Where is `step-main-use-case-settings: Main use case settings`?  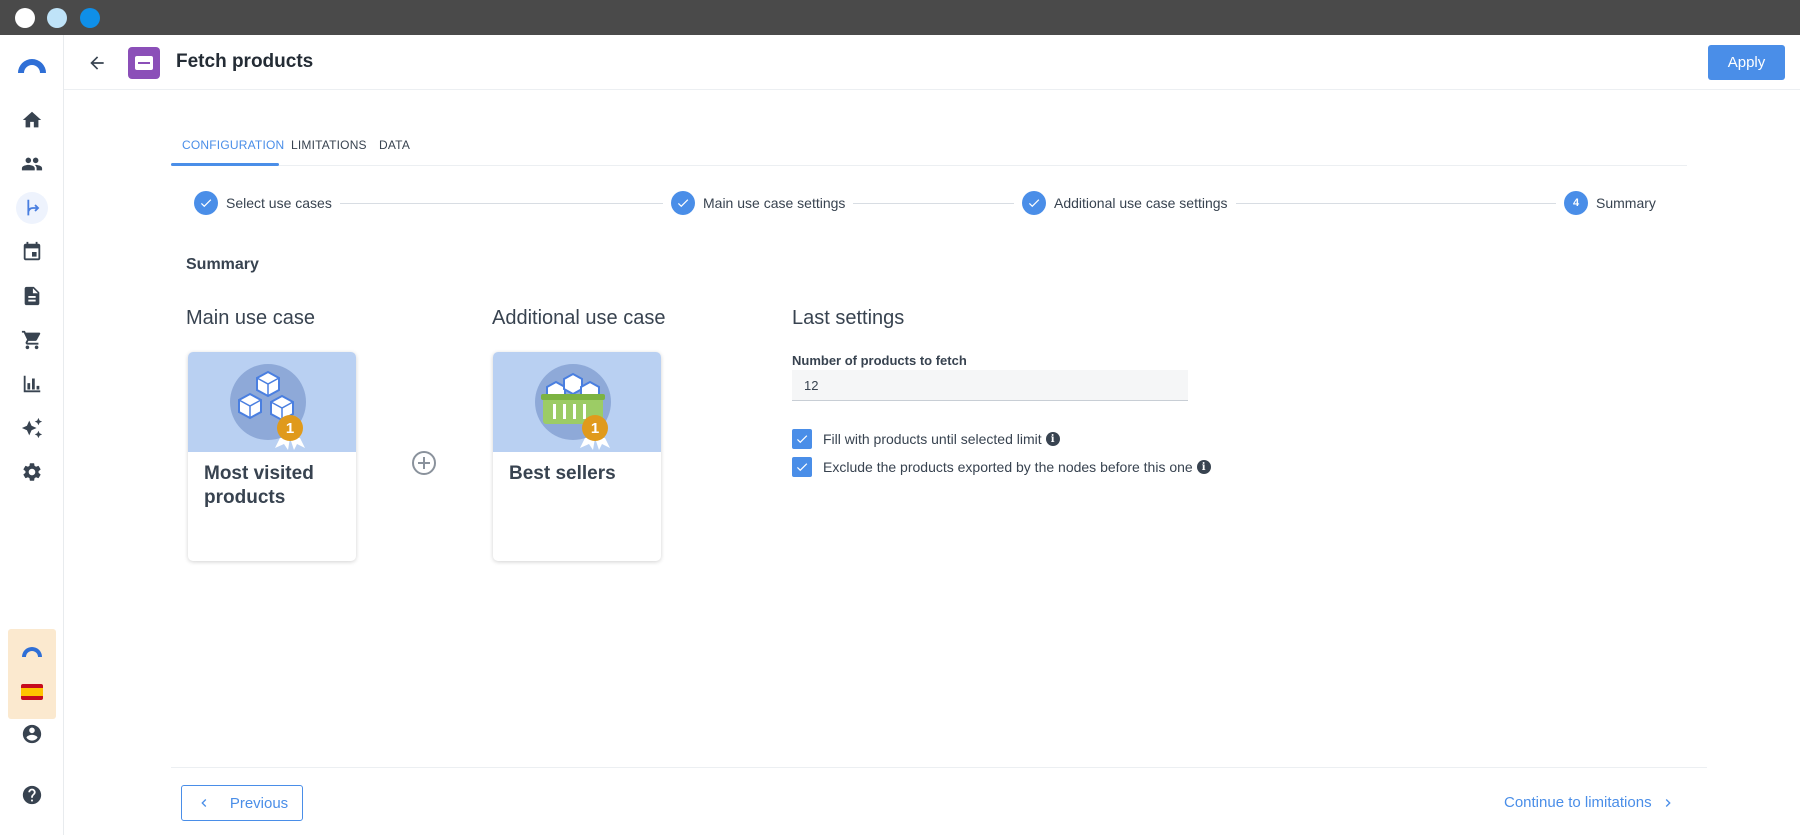
step-main-use-case-settings: Main use case settings is located at coordinates (758, 203).